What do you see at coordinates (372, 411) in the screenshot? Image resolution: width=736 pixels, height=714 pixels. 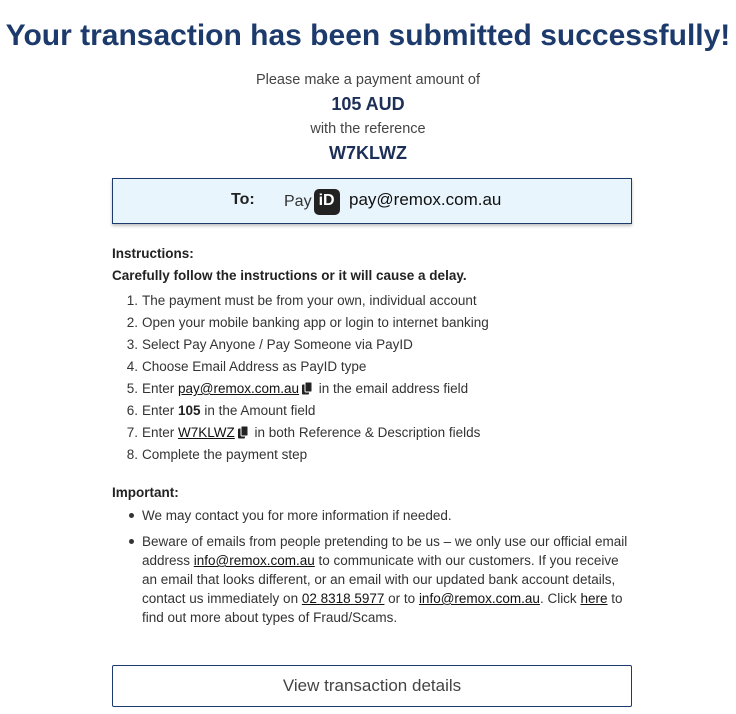 I see `list-item: 6. Enter 105 in the Amount field` at bounding box center [372, 411].